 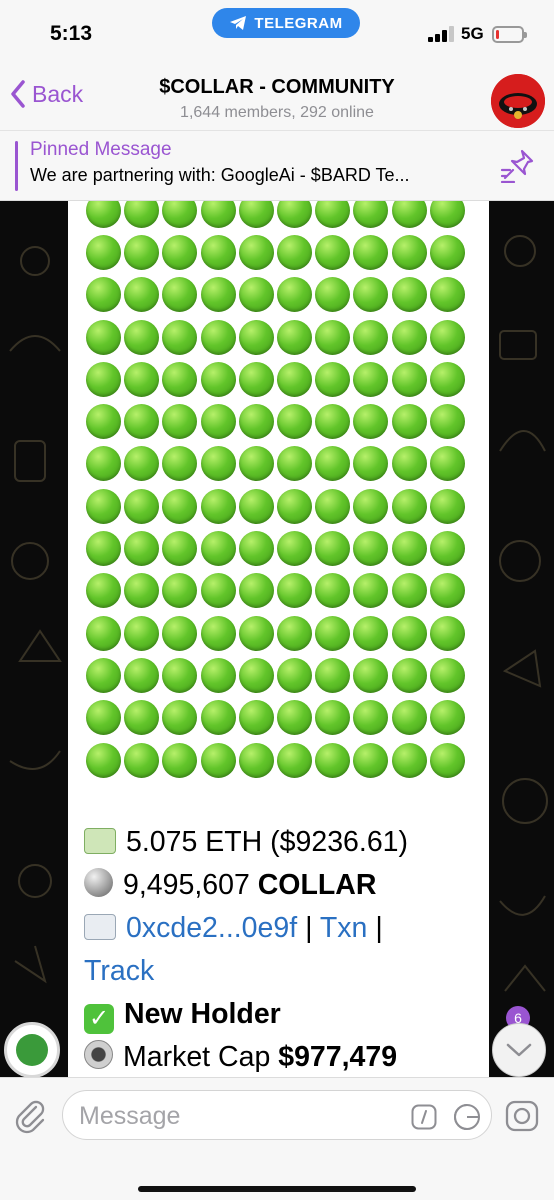 I want to click on scroll-down-button, so click(x=519, y=1050).